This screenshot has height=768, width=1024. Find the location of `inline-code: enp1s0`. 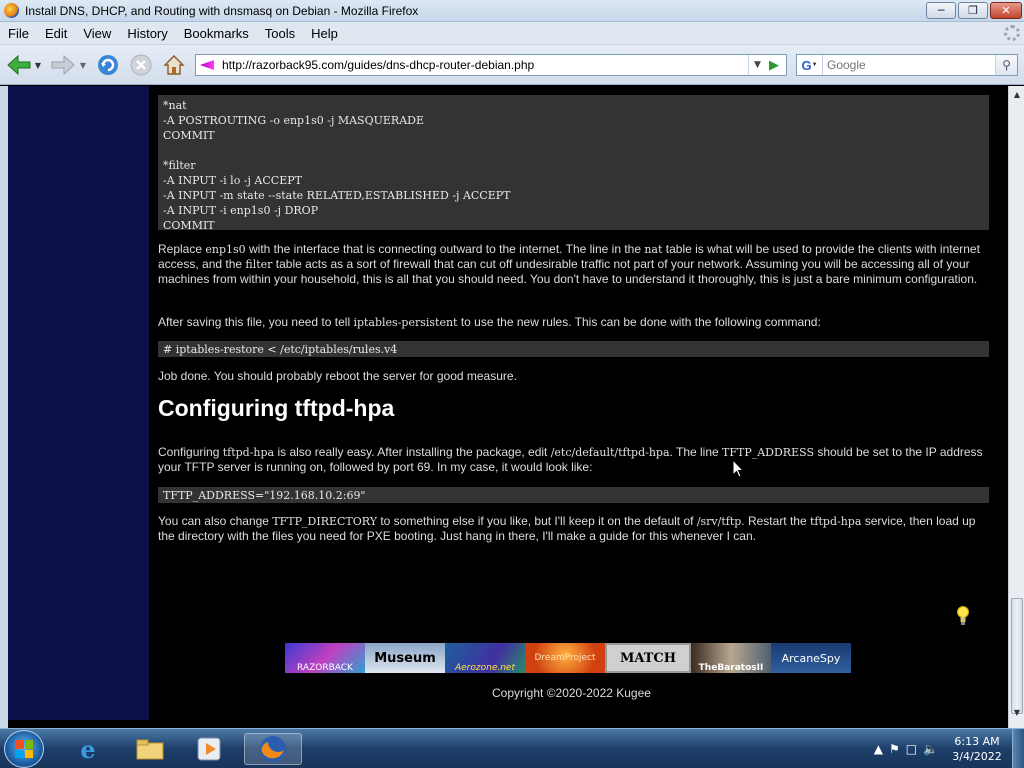

inline-code: enp1s0 is located at coordinates (225, 249).